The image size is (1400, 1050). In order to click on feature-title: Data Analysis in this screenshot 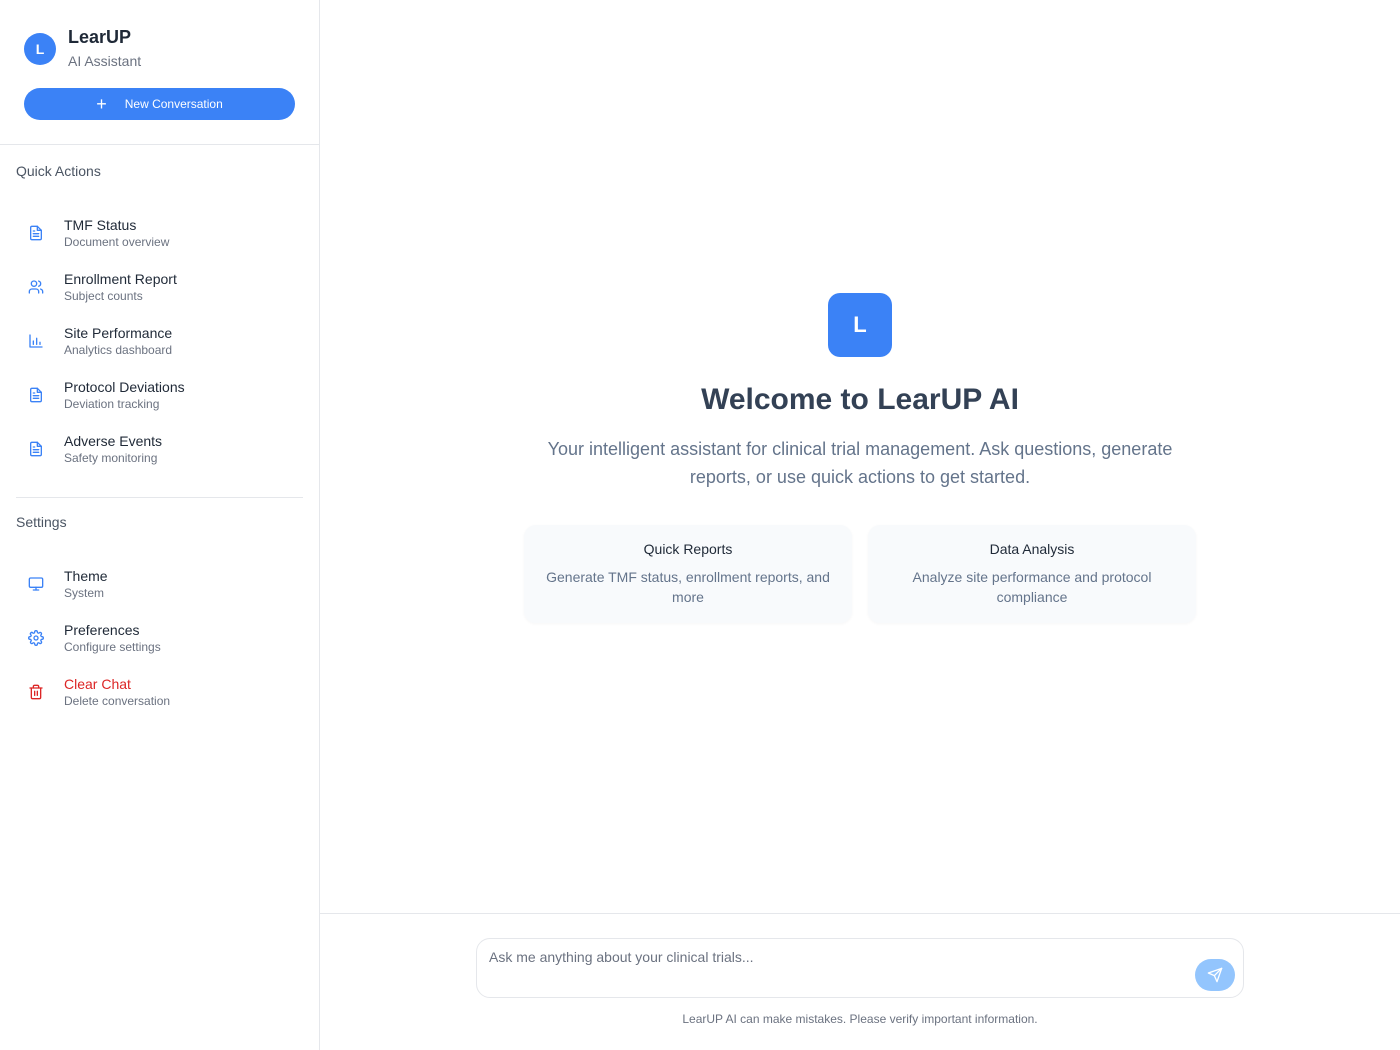, I will do `click(1032, 549)`.